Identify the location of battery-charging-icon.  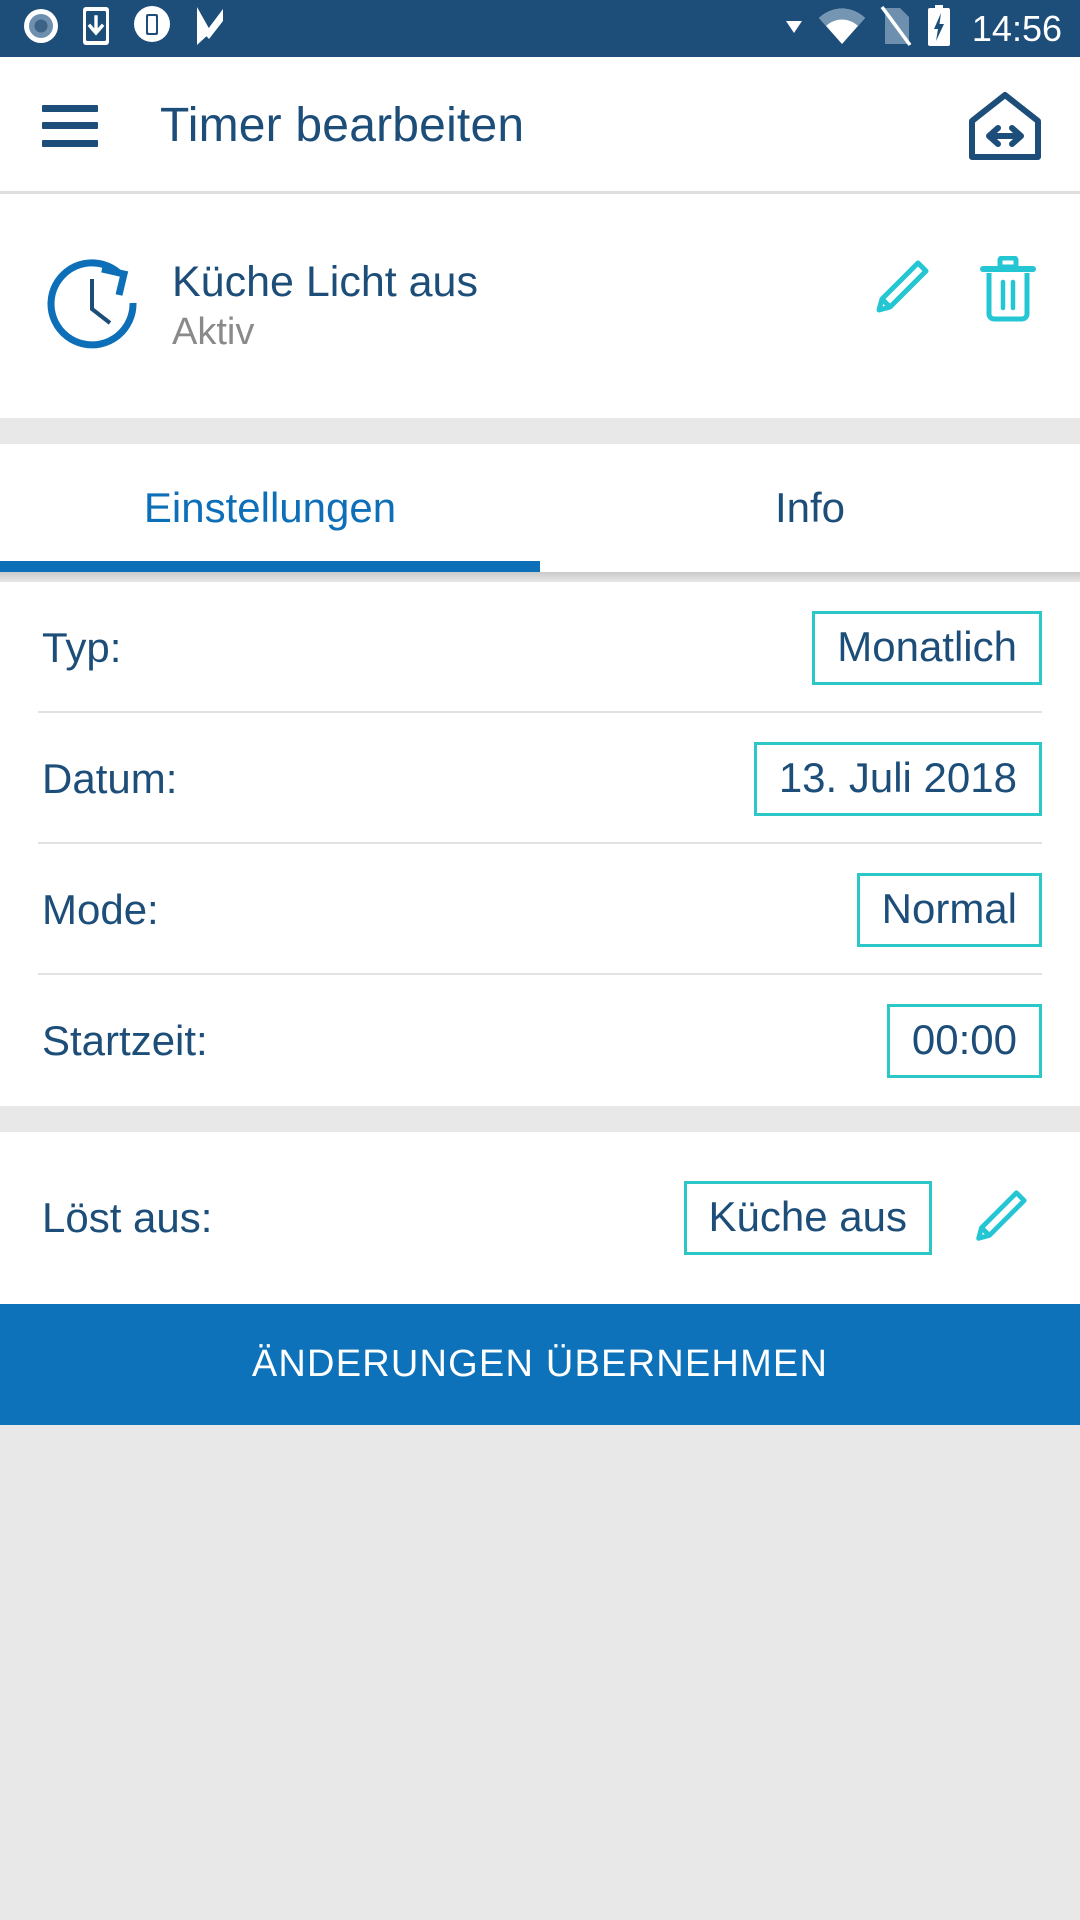
(939, 28).